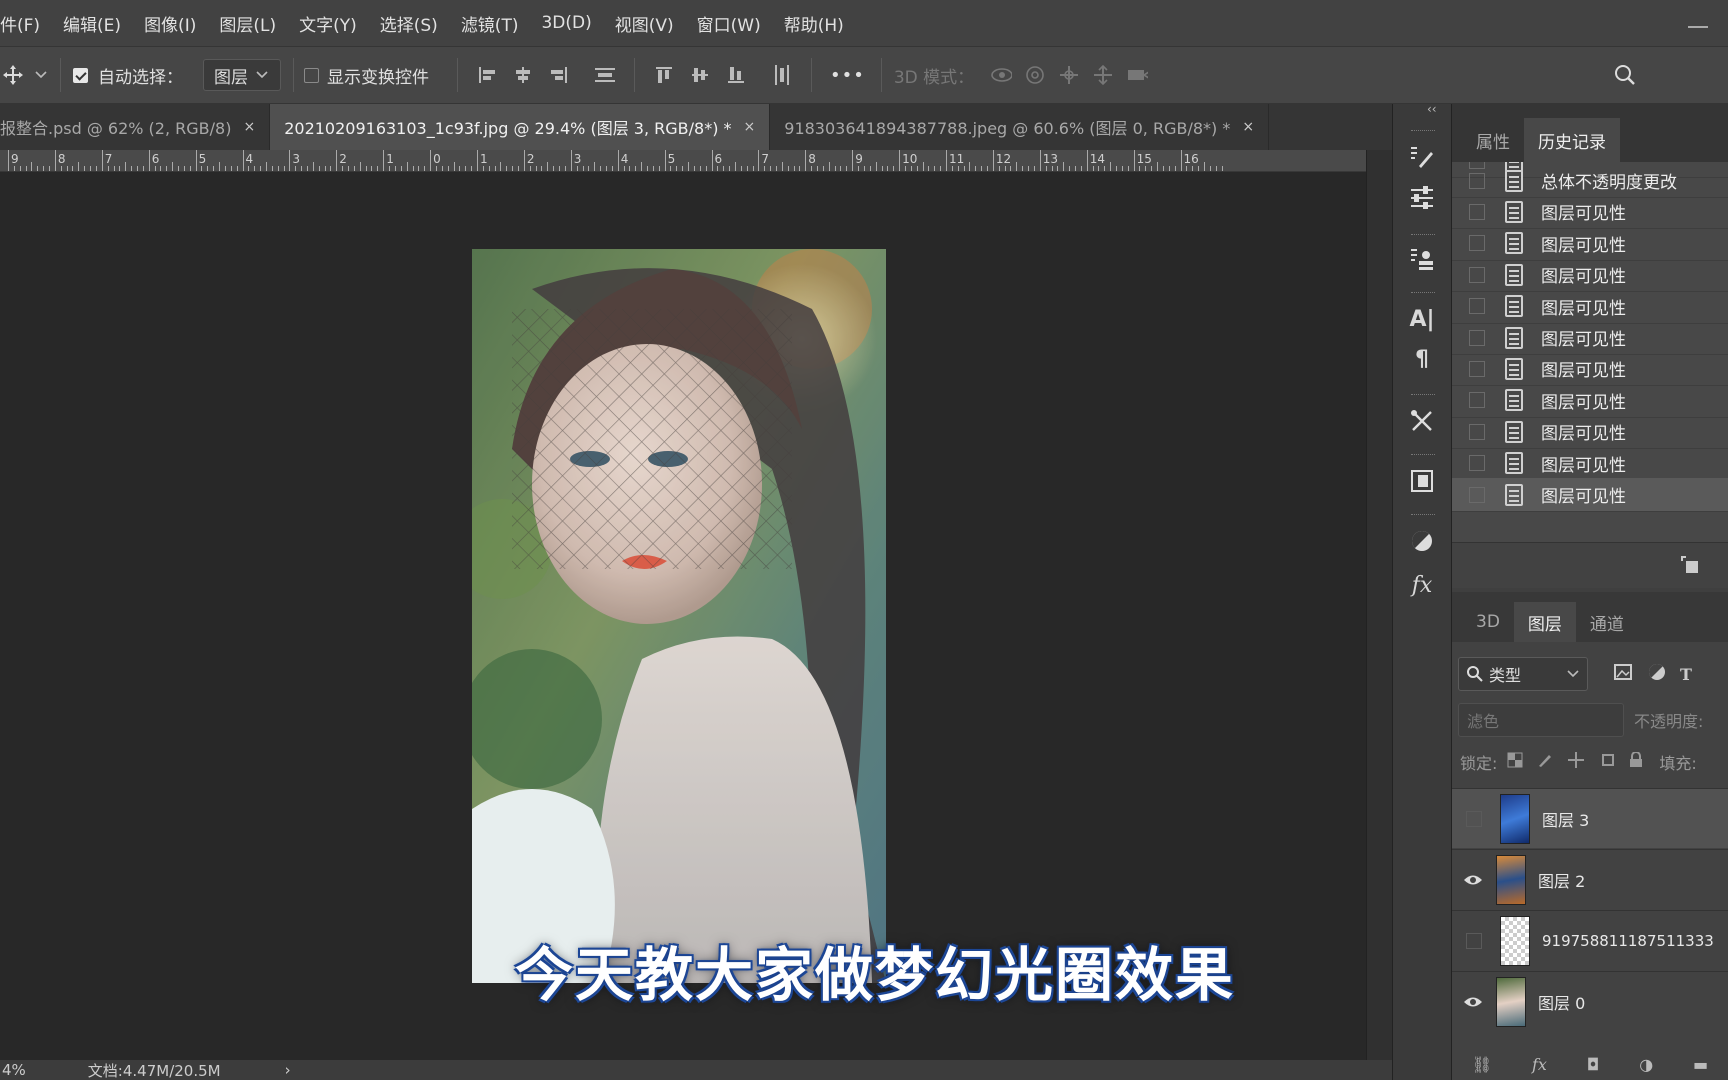 The image size is (1728, 1080). Describe the element at coordinates (1523, 674) in the screenshot. I see `layer-filter-dropdown: 类型` at that location.